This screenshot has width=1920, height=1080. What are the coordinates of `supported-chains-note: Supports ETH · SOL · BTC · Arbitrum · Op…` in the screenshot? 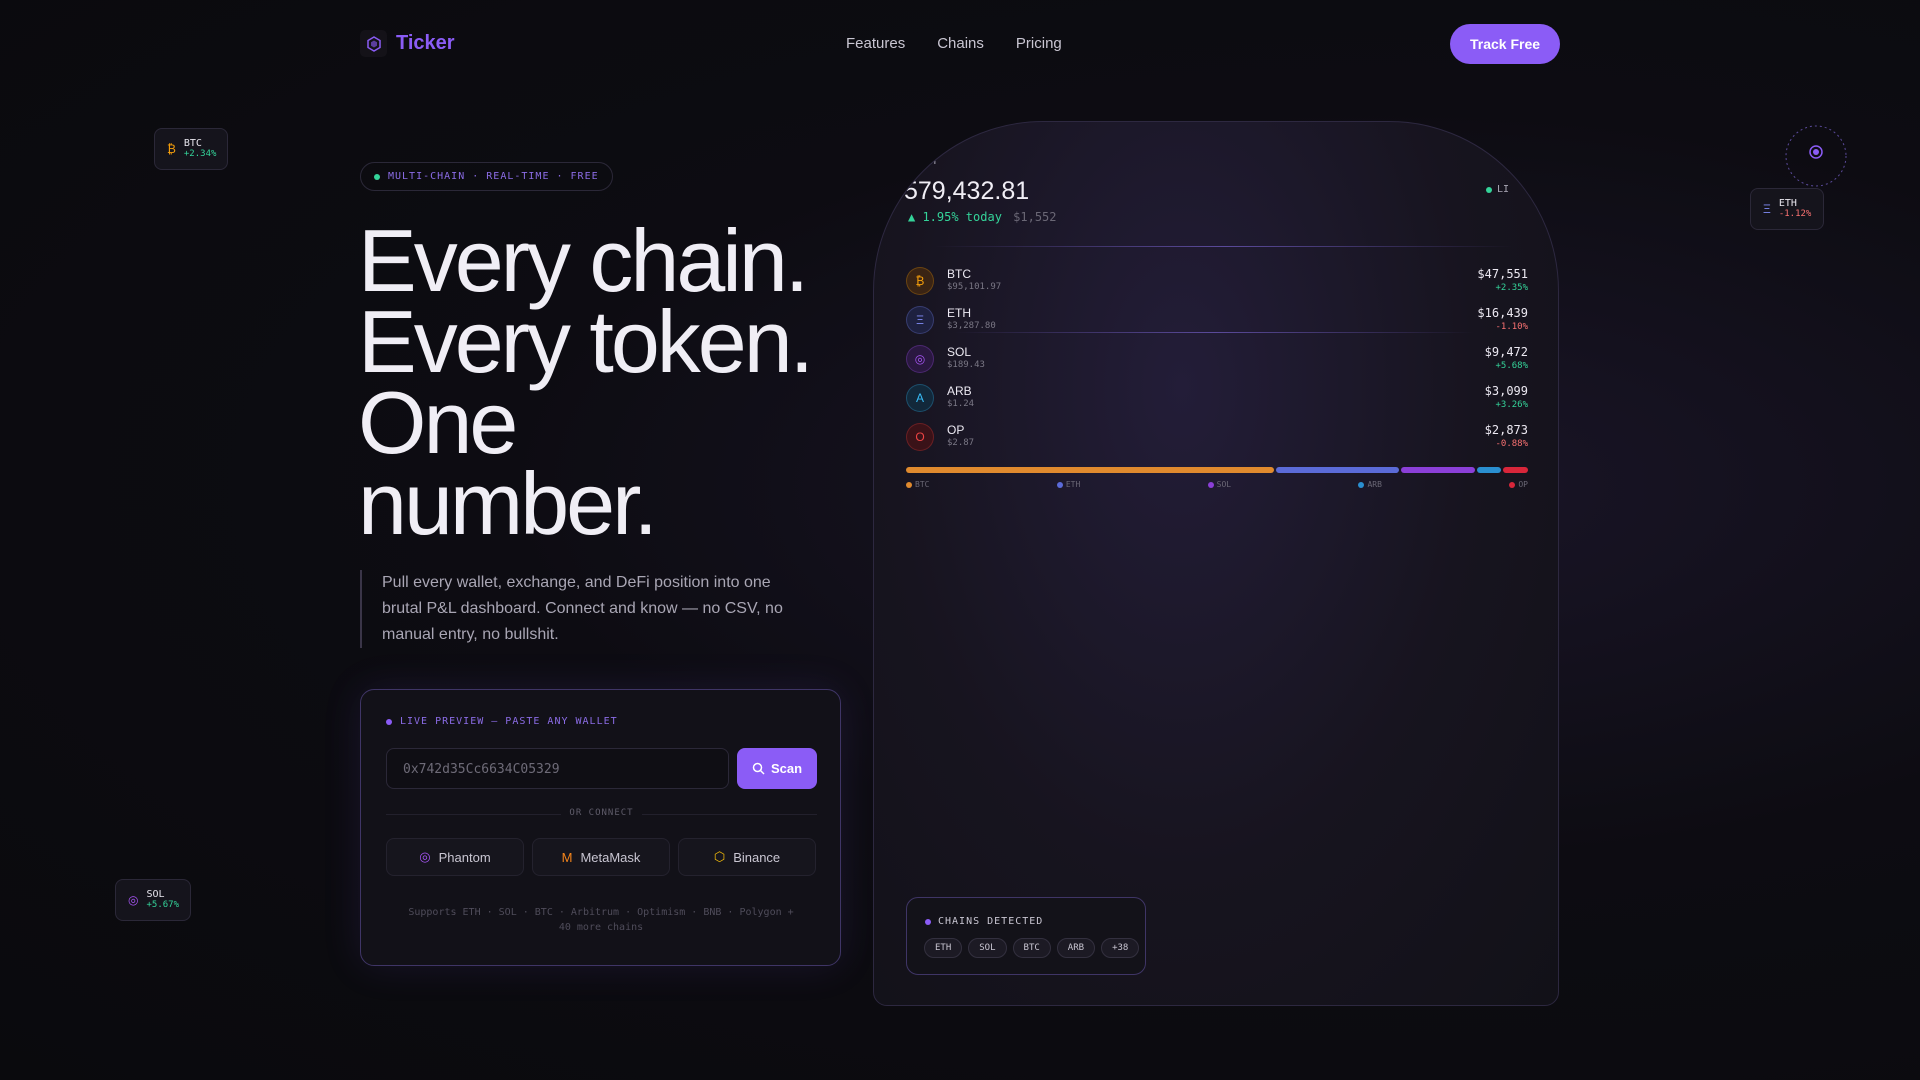 It's located at (601, 920).